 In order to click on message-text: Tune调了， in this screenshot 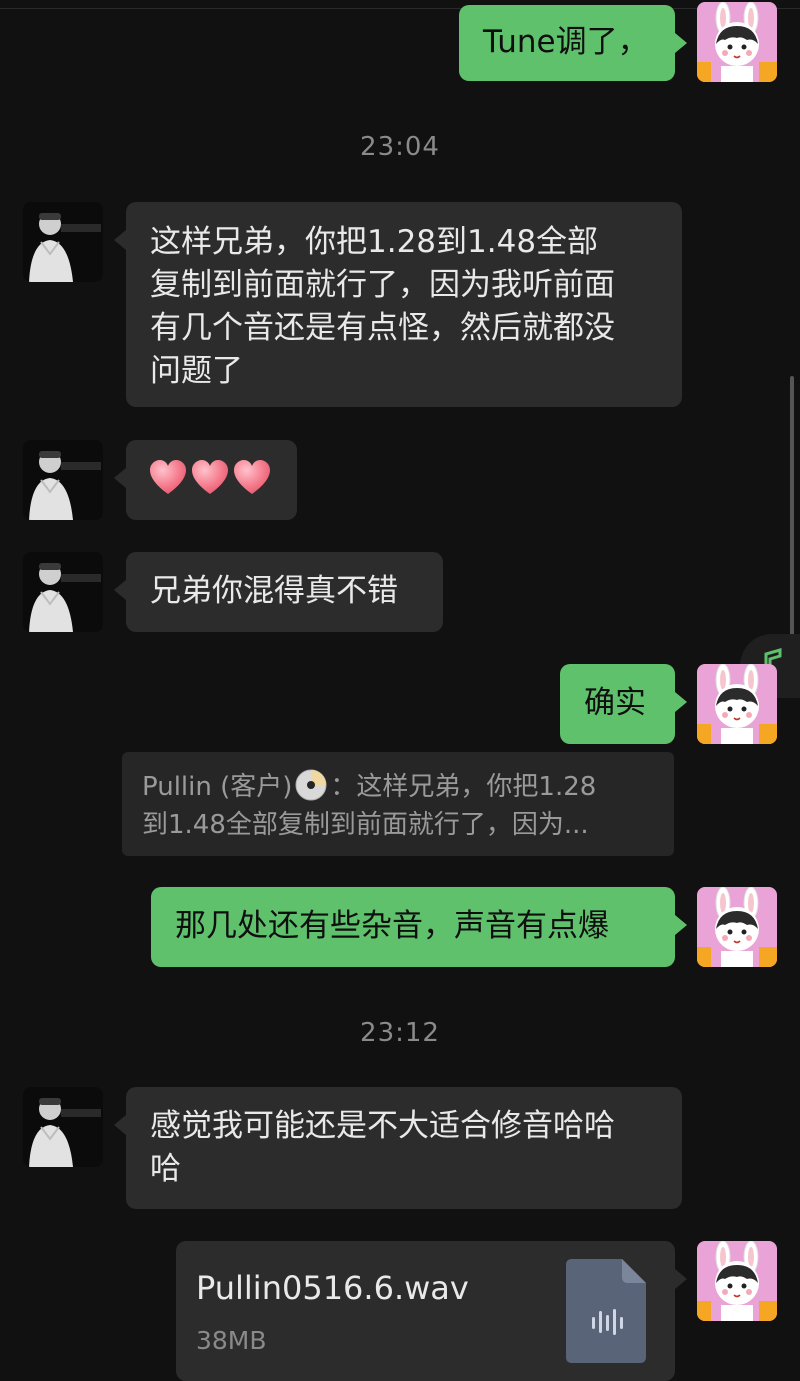, I will do `click(566, 42)`.